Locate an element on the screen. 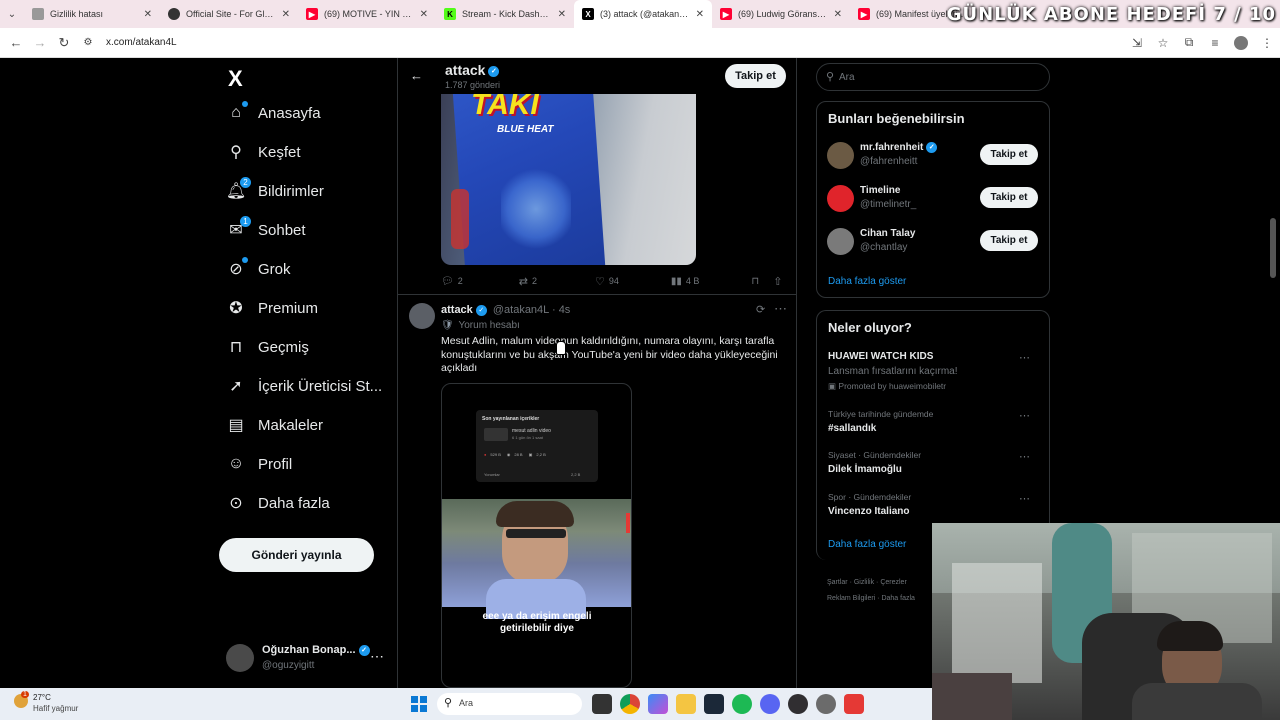  suggestion-row: Timeline @timelinetr_ Takip et is located at coordinates (934, 198).